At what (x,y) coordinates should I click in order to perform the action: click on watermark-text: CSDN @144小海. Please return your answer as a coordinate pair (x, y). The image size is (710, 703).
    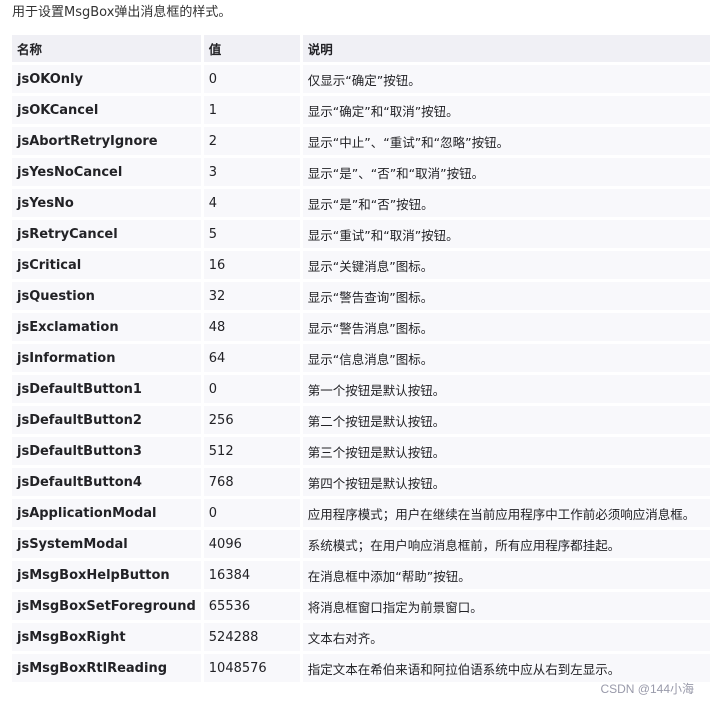
    Looking at the image, I should click on (647, 689).